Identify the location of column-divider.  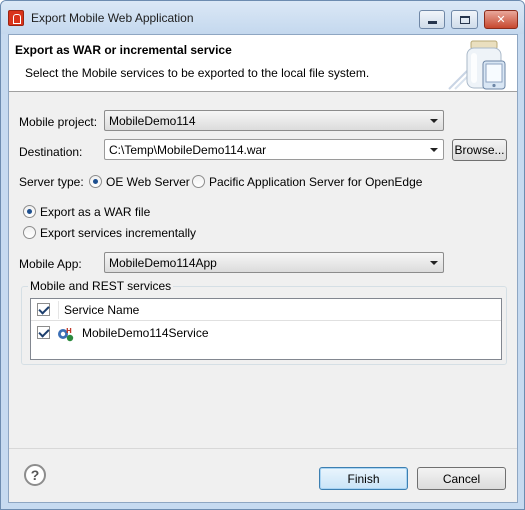
(58, 310).